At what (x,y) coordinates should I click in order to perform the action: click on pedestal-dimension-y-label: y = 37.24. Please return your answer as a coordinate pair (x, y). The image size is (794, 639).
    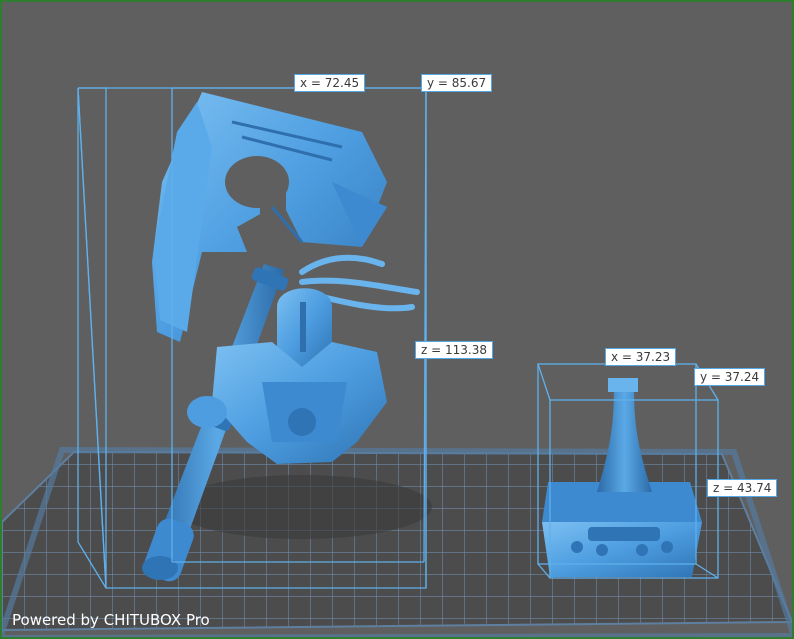
    Looking at the image, I should click on (730, 377).